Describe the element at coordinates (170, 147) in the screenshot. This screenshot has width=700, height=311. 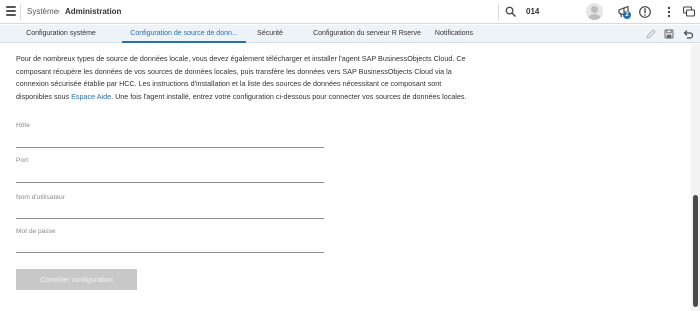
I see `host-underline` at that location.